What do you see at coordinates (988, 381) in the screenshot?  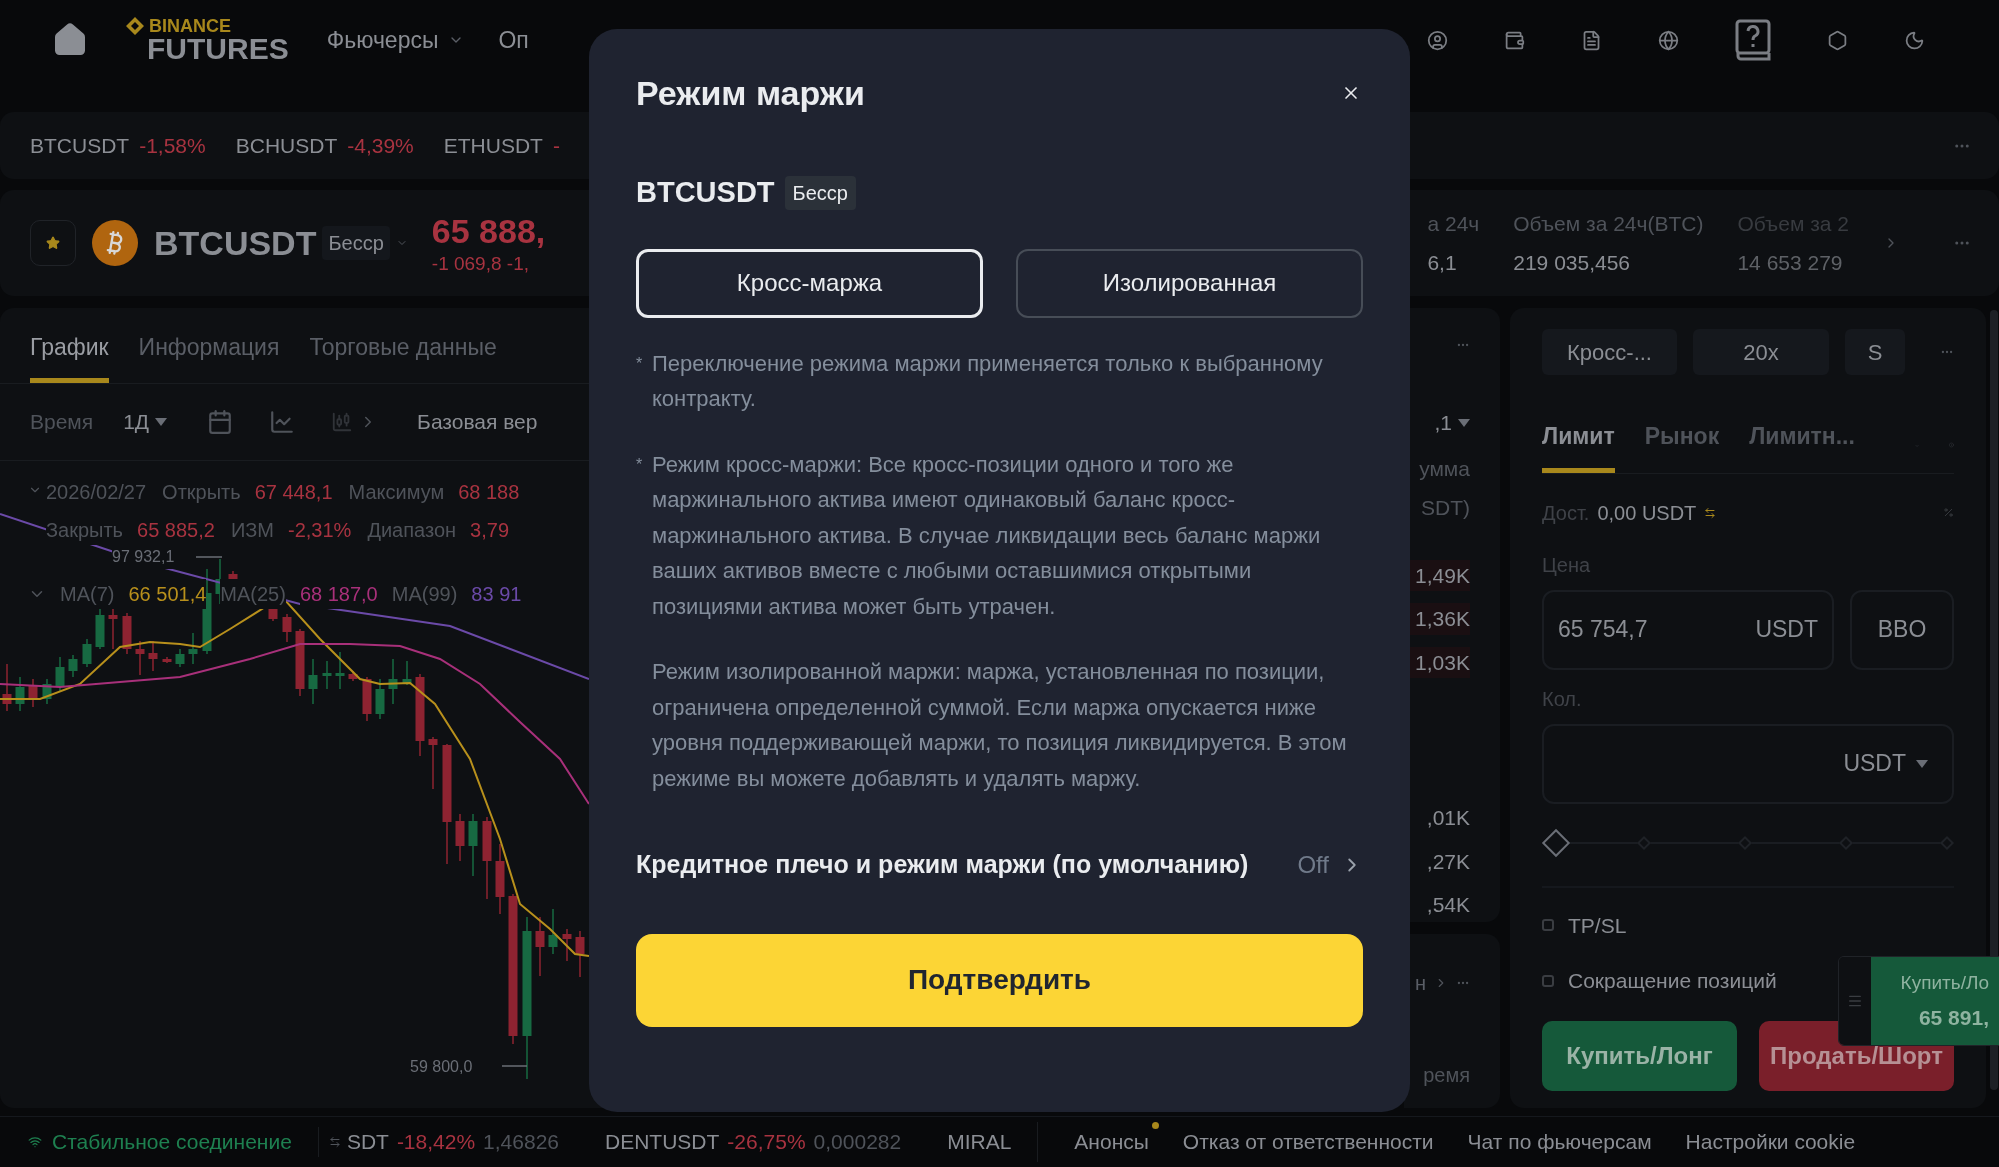 I see `note-text: Переключение режима маржи применяется только к выбранному контракту.` at bounding box center [988, 381].